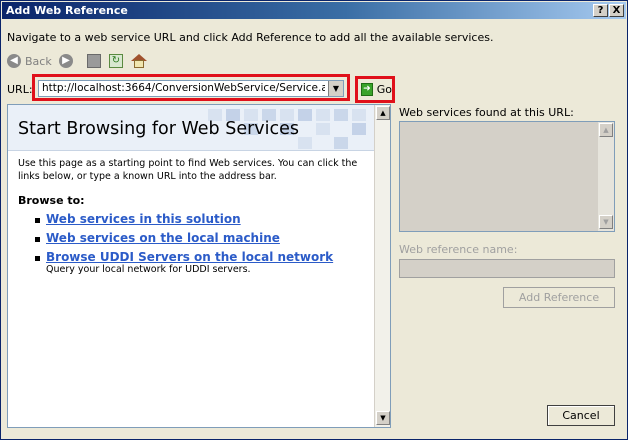 The image size is (628, 440). What do you see at coordinates (507, 176) in the screenshot?
I see `services-found-list: ▲ ▼` at bounding box center [507, 176].